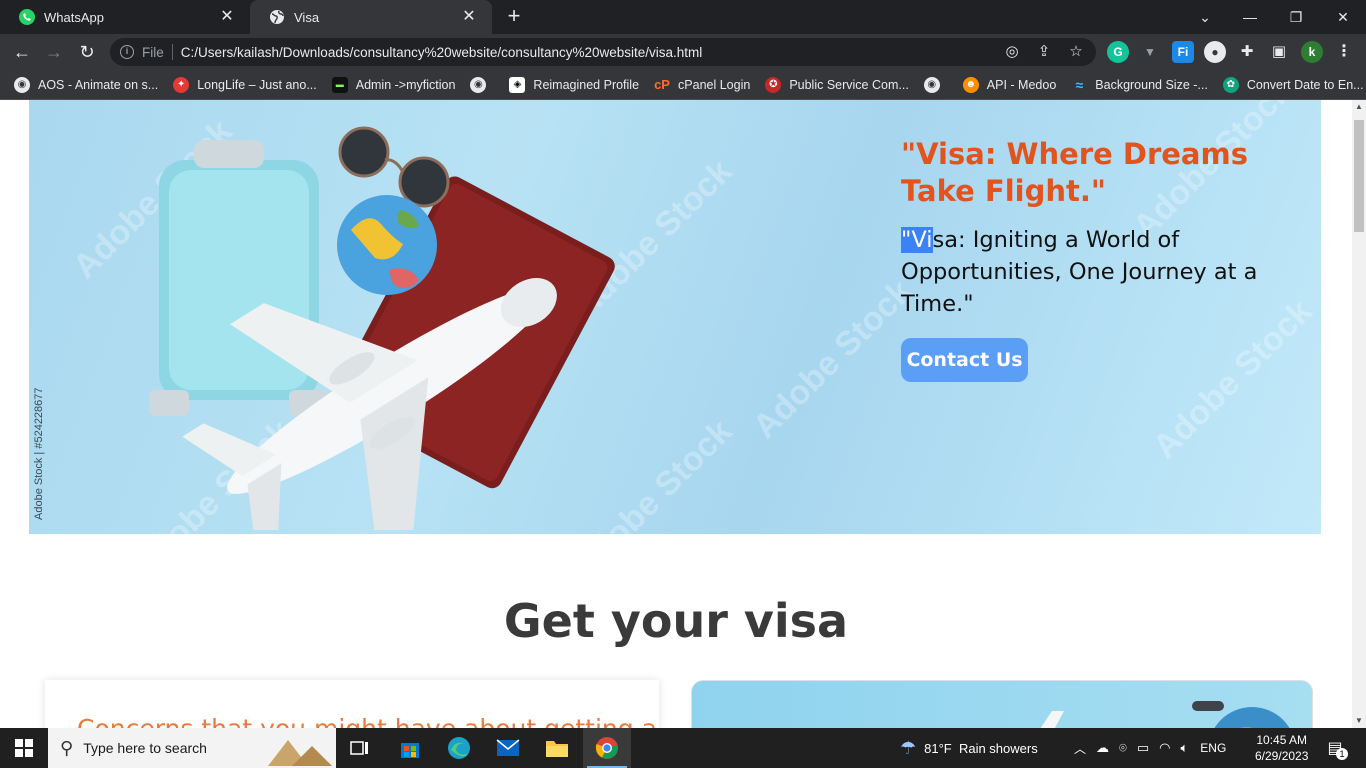 The image size is (1366, 768). What do you see at coordinates (1213, 748) in the screenshot?
I see `language-indicator: ENG` at bounding box center [1213, 748].